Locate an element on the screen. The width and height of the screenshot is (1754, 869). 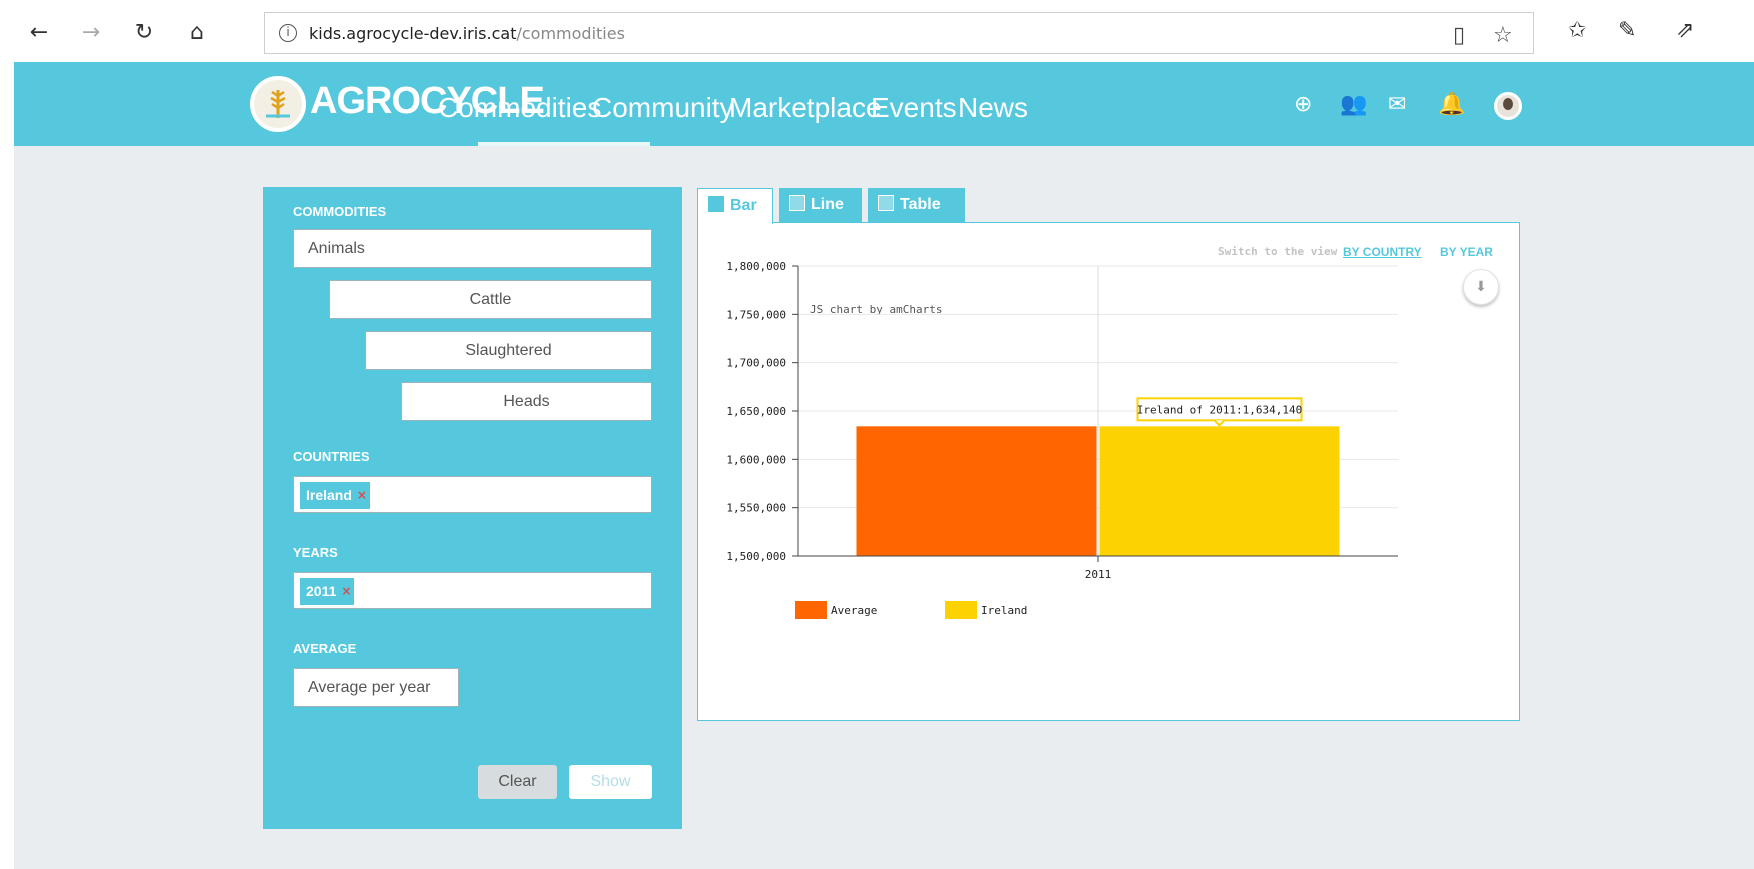
tab-line: Line is located at coordinates (820, 205).